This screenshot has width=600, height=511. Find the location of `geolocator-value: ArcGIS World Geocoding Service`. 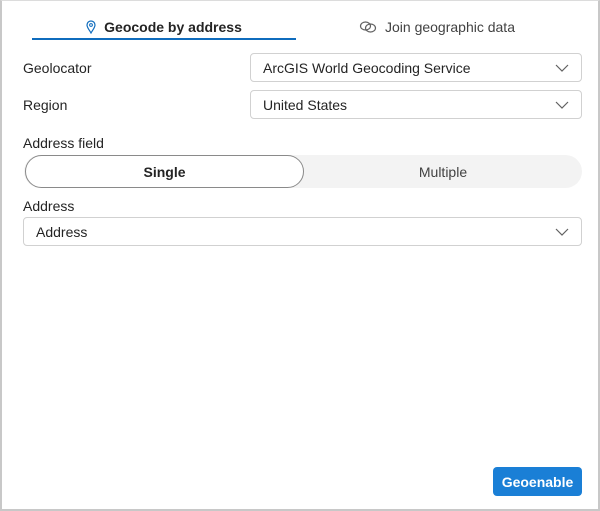

geolocator-value: ArcGIS World Geocoding Service is located at coordinates (367, 67).